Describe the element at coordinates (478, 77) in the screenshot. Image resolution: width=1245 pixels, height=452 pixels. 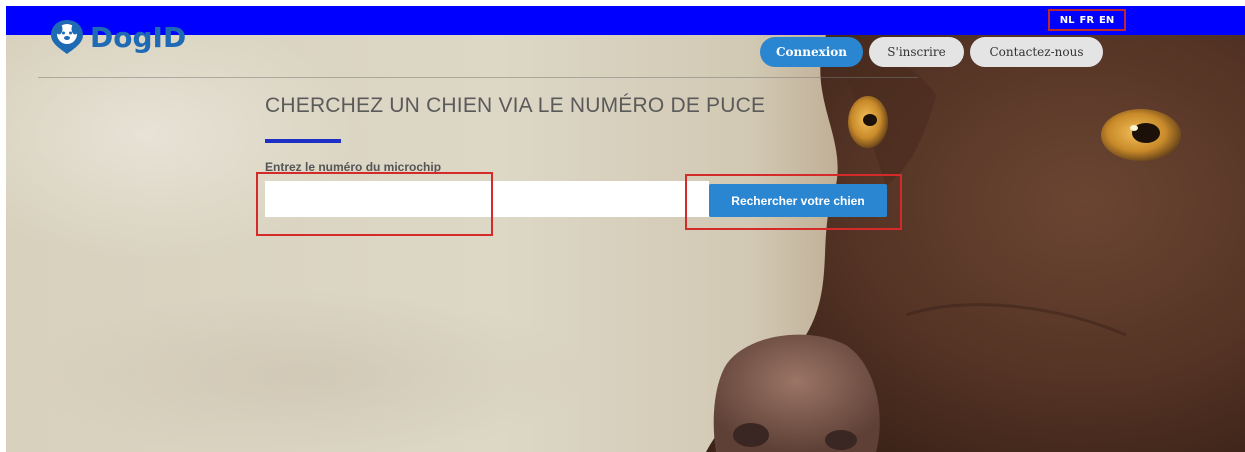
I see `header-divider` at that location.